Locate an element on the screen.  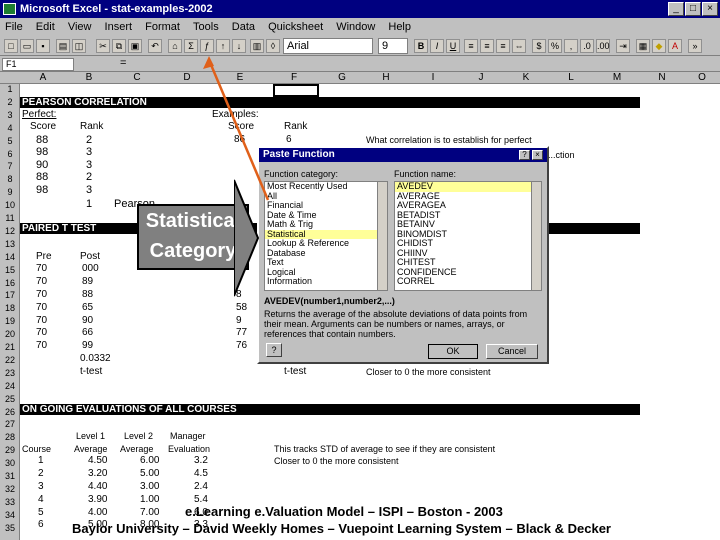
callout-line2: Category is located at coordinates (193, 251).